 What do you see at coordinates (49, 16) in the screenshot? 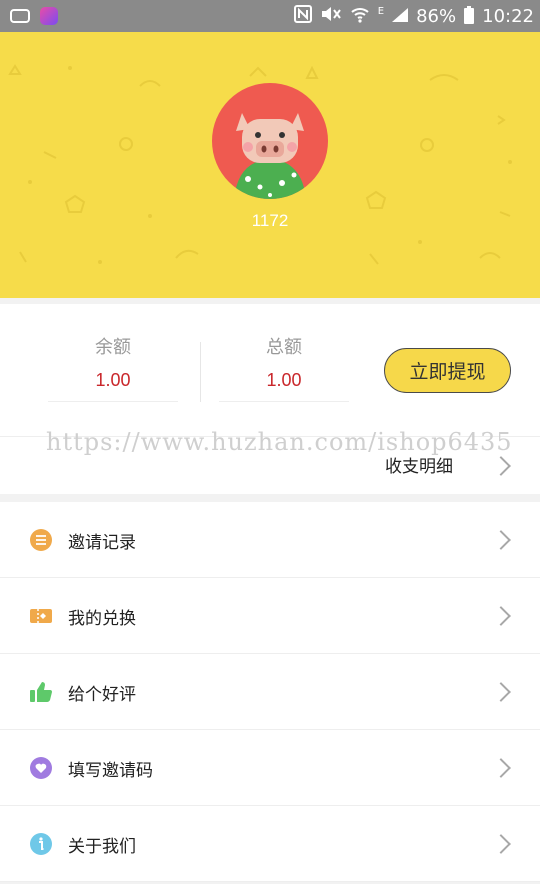
I see `app-icon` at bounding box center [49, 16].